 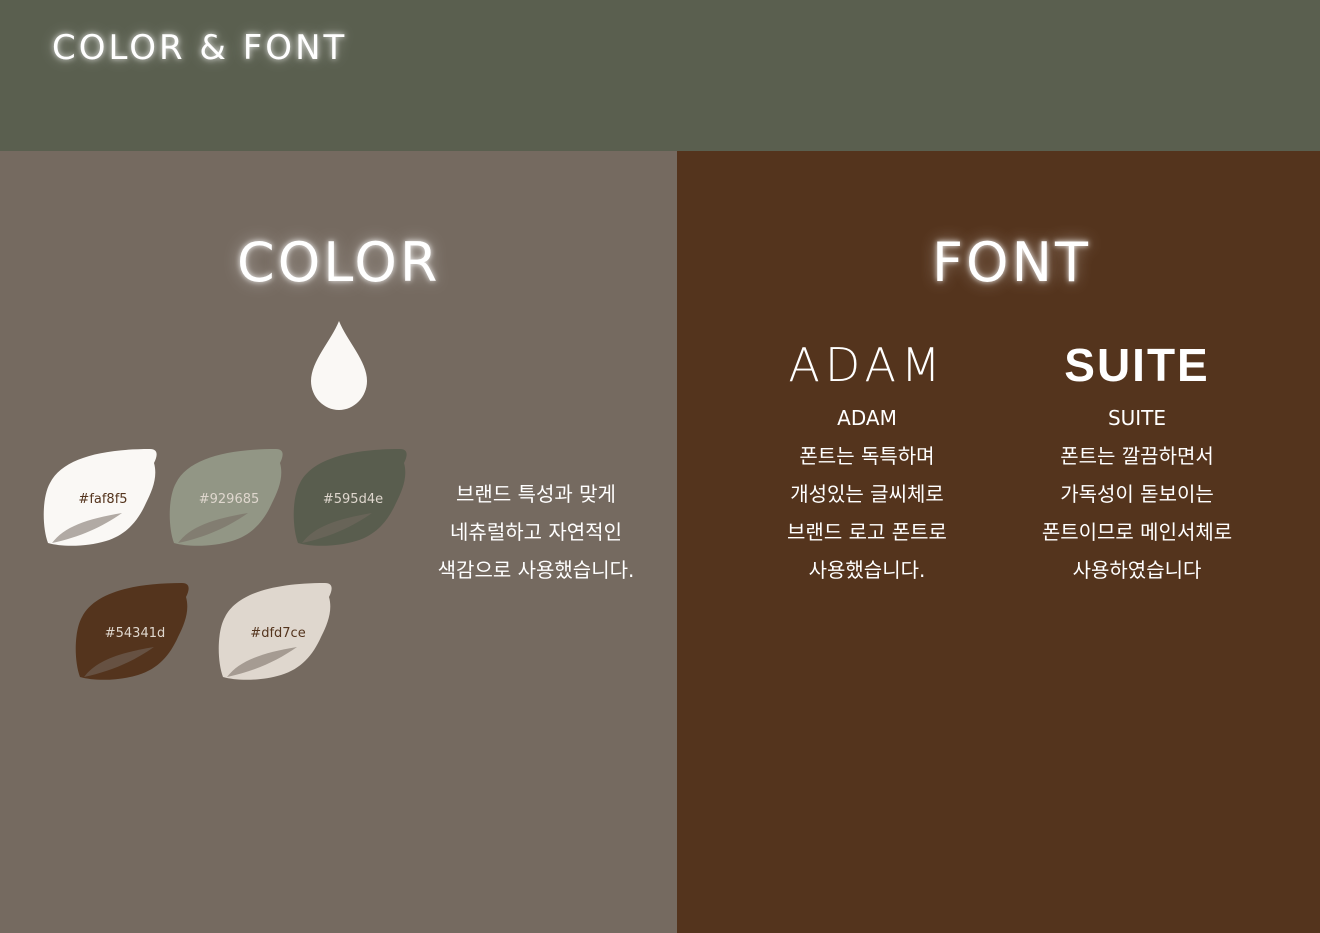 I want to click on swatch-leaf: #929685, so click(x=226, y=499).